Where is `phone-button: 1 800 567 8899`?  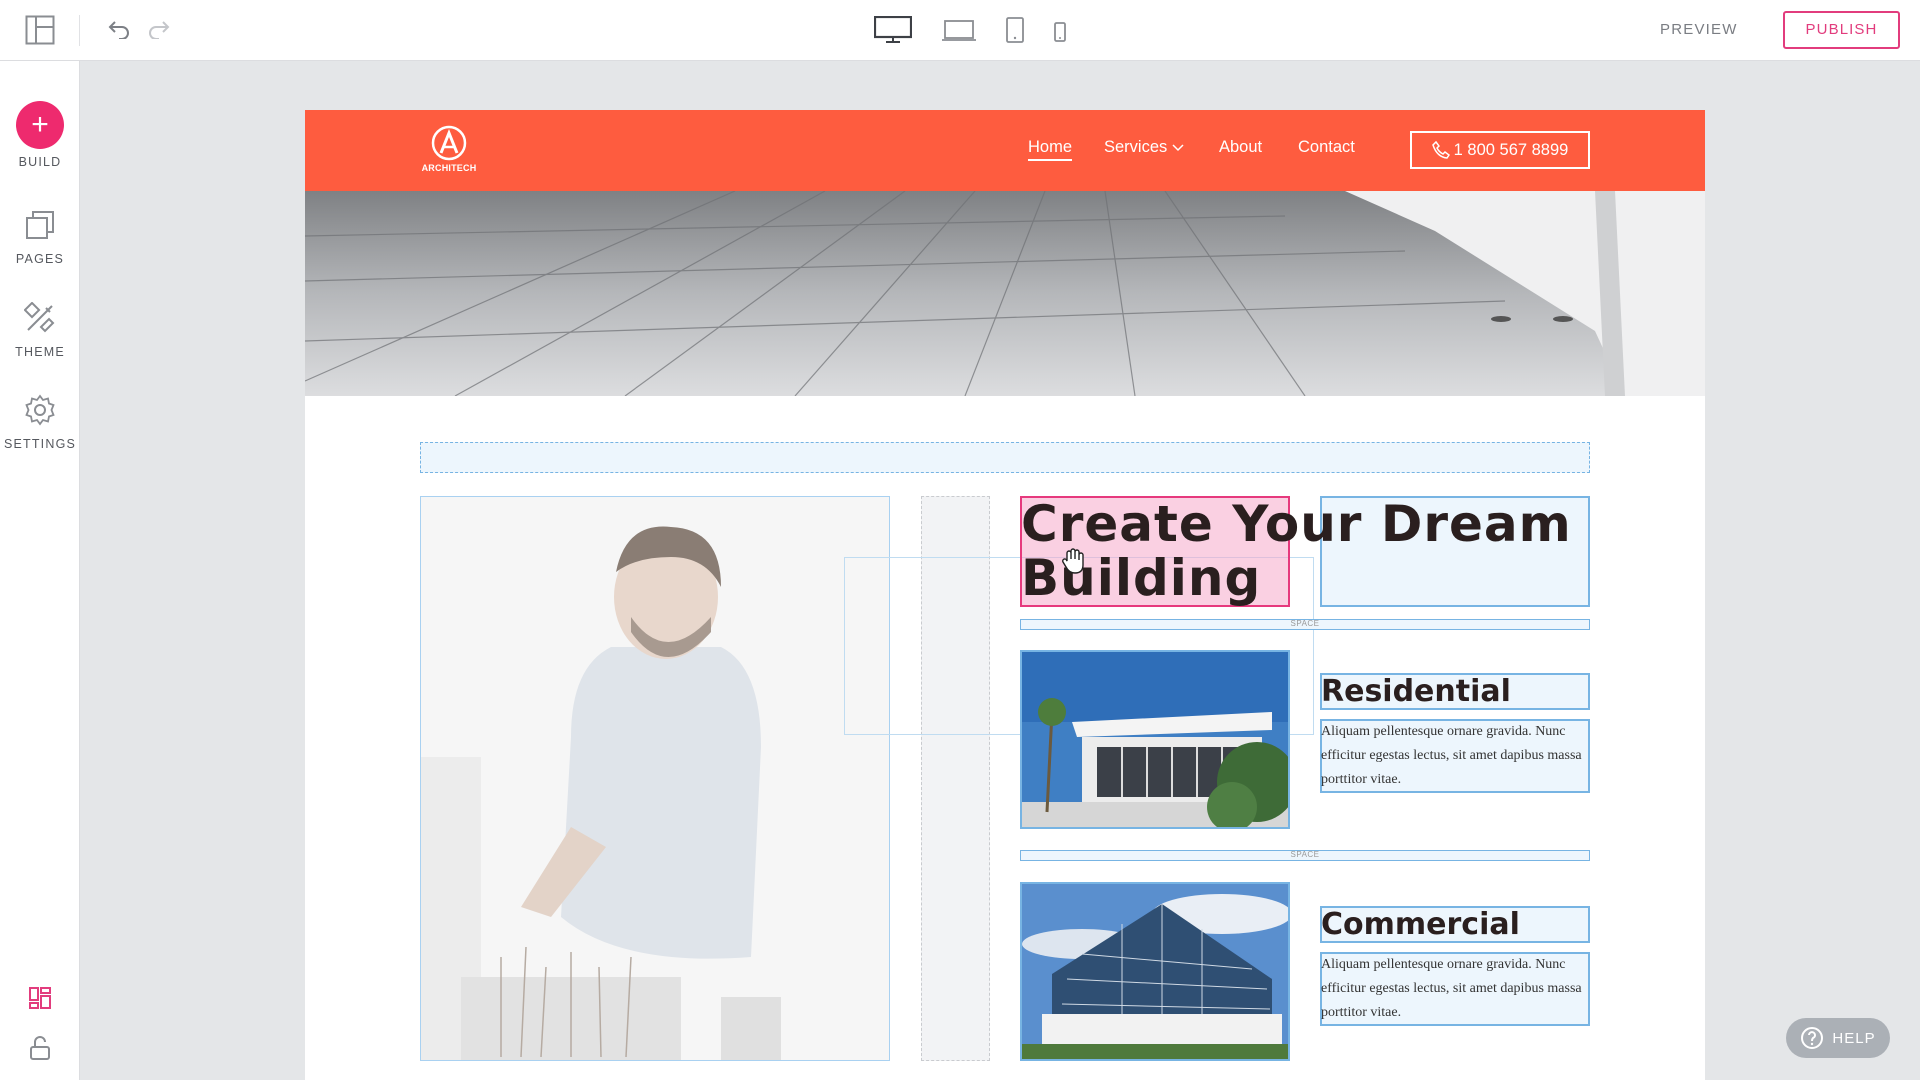
phone-button: 1 800 567 8899 is located at coordinates (1500, 150).